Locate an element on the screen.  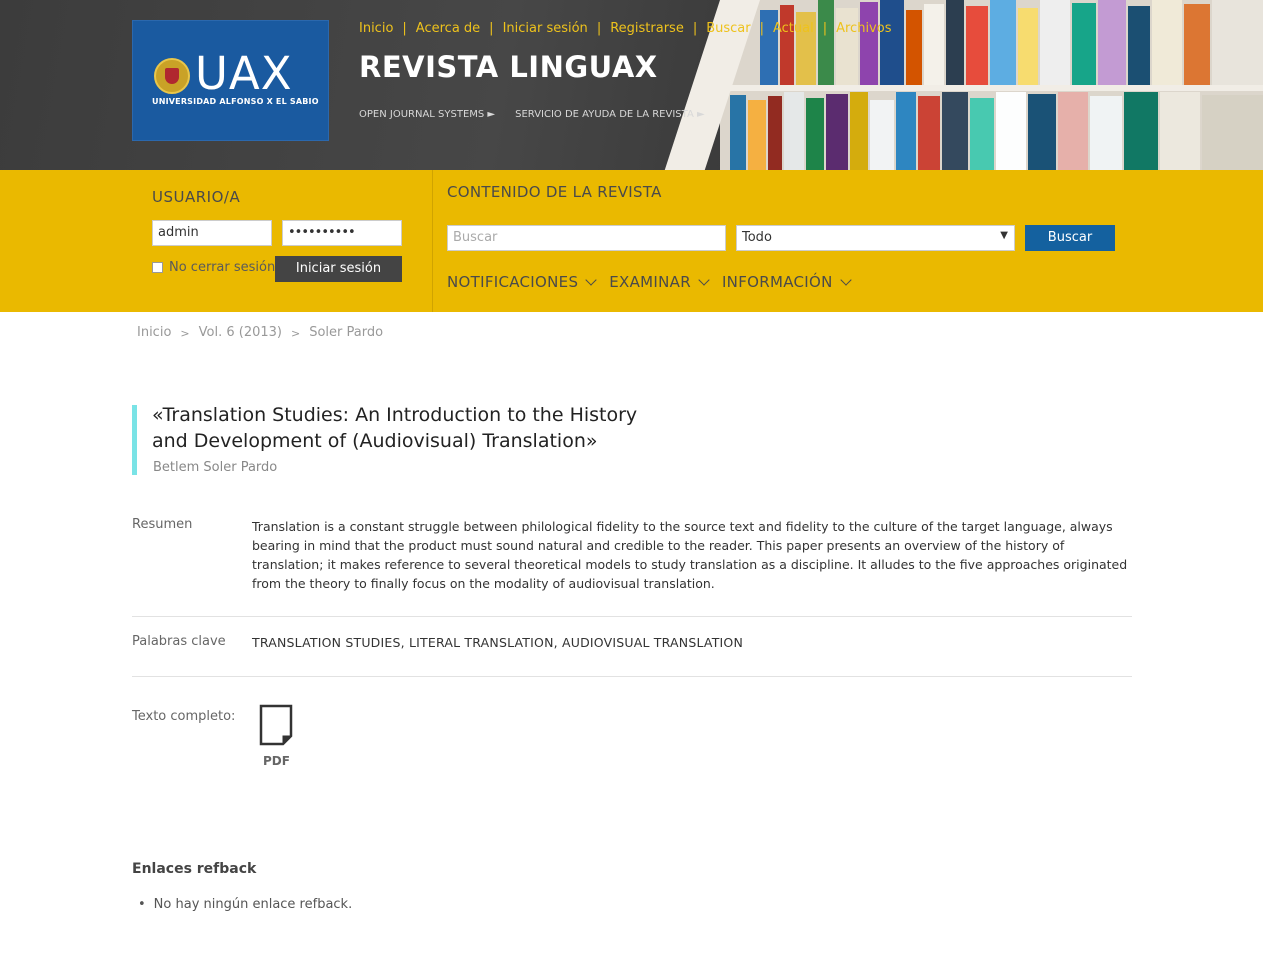
breadcrumb-current: Soler Pardo is located at coordinates (346, 333).